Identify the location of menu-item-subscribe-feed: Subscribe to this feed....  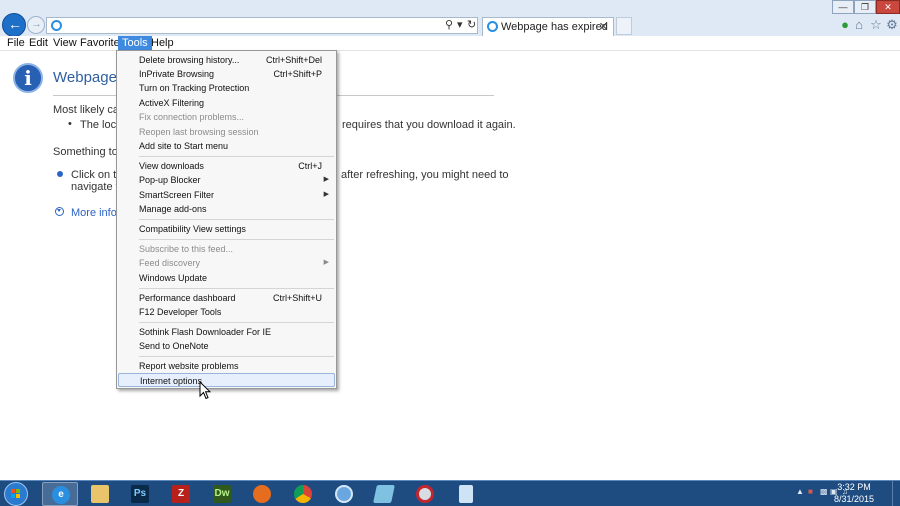
(186, 249).